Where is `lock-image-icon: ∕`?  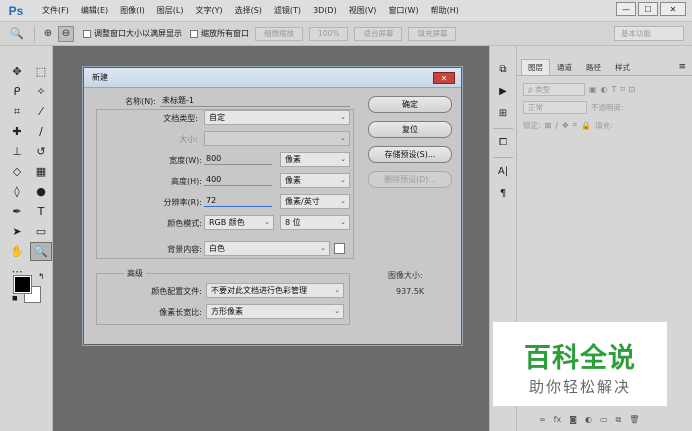 lock-image-icon: ∕ is located at coordinates (556, 125).